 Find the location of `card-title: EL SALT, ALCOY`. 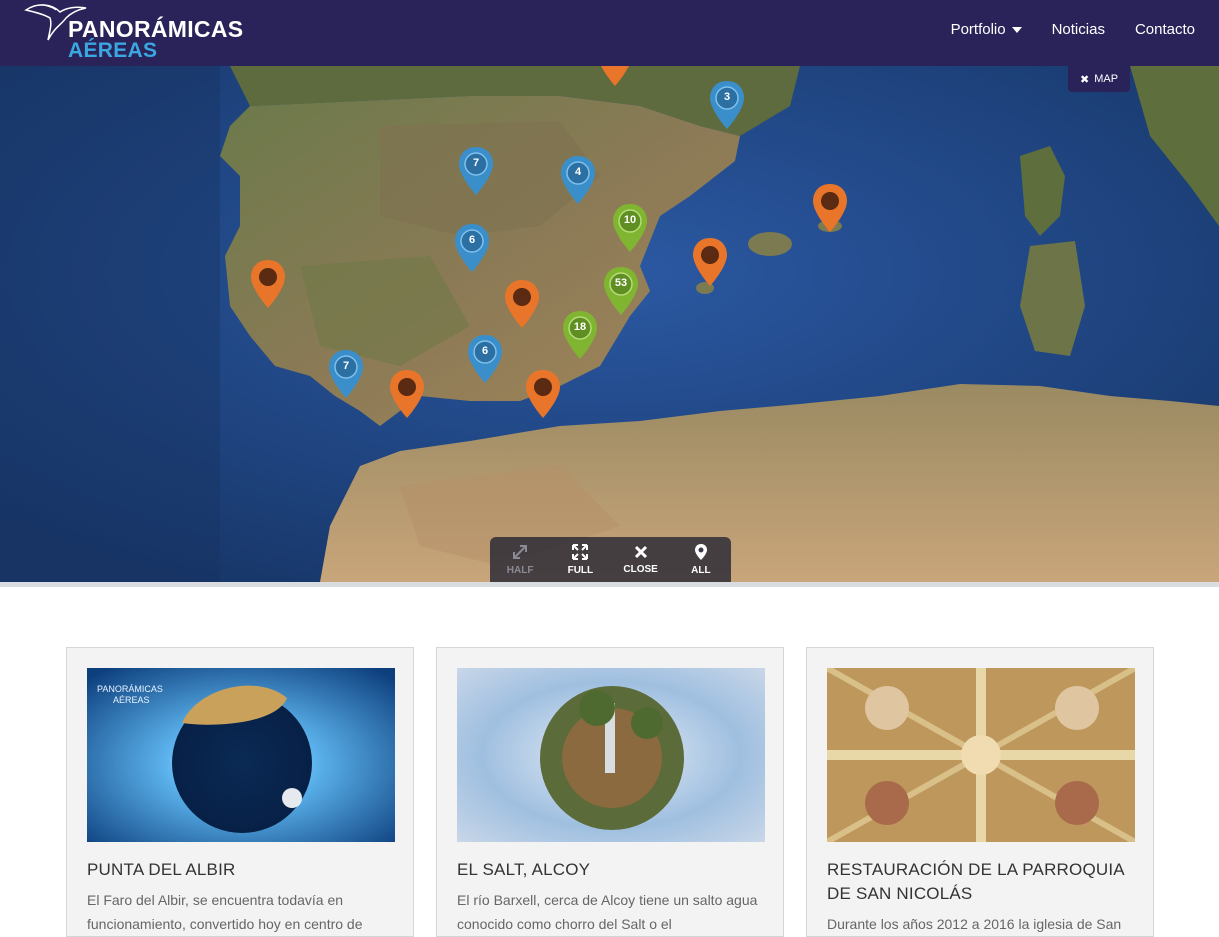

card-title: EL SALT, ALCOY is located at coordinates (611, 870).